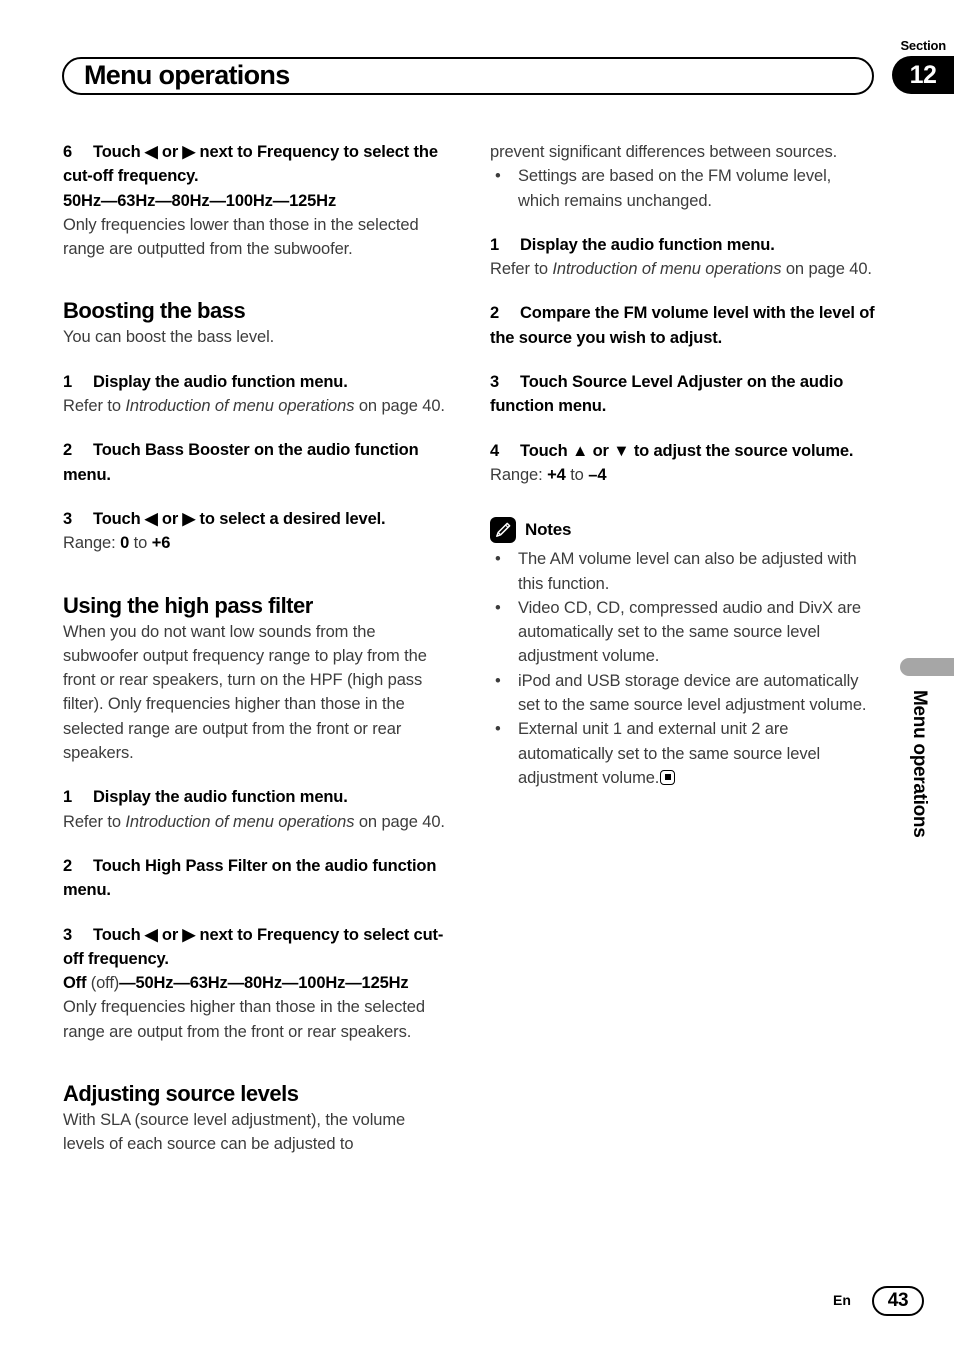 This screenshot has width=954, height=1352. What do you see at coordinates (154, 311) in the screenshot?
I see `heading-boosting-the-bass: Boosting the bass` at bounding box center [154, 311].